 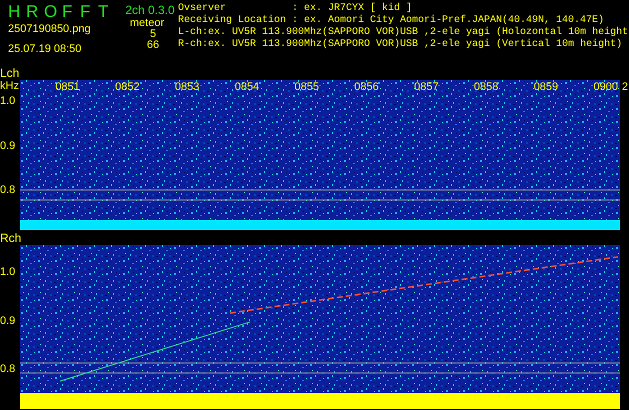 I want to click on meteor-label: meteor, so click(x=147, y=23).